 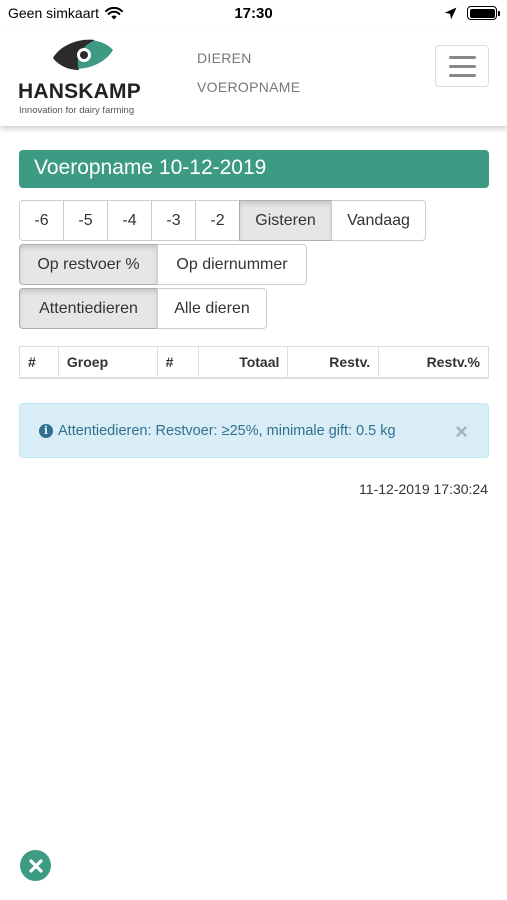 I want to click on exit-button, so click(x=35, y=865).